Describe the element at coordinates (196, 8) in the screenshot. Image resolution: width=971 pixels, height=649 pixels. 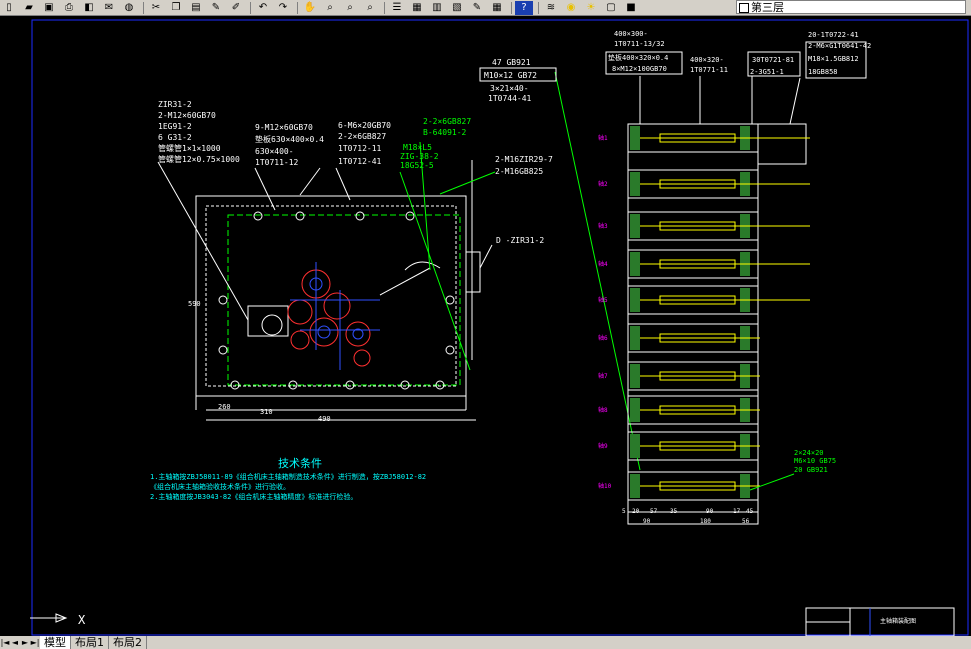
I see `paste-icon: ▤` at that location.